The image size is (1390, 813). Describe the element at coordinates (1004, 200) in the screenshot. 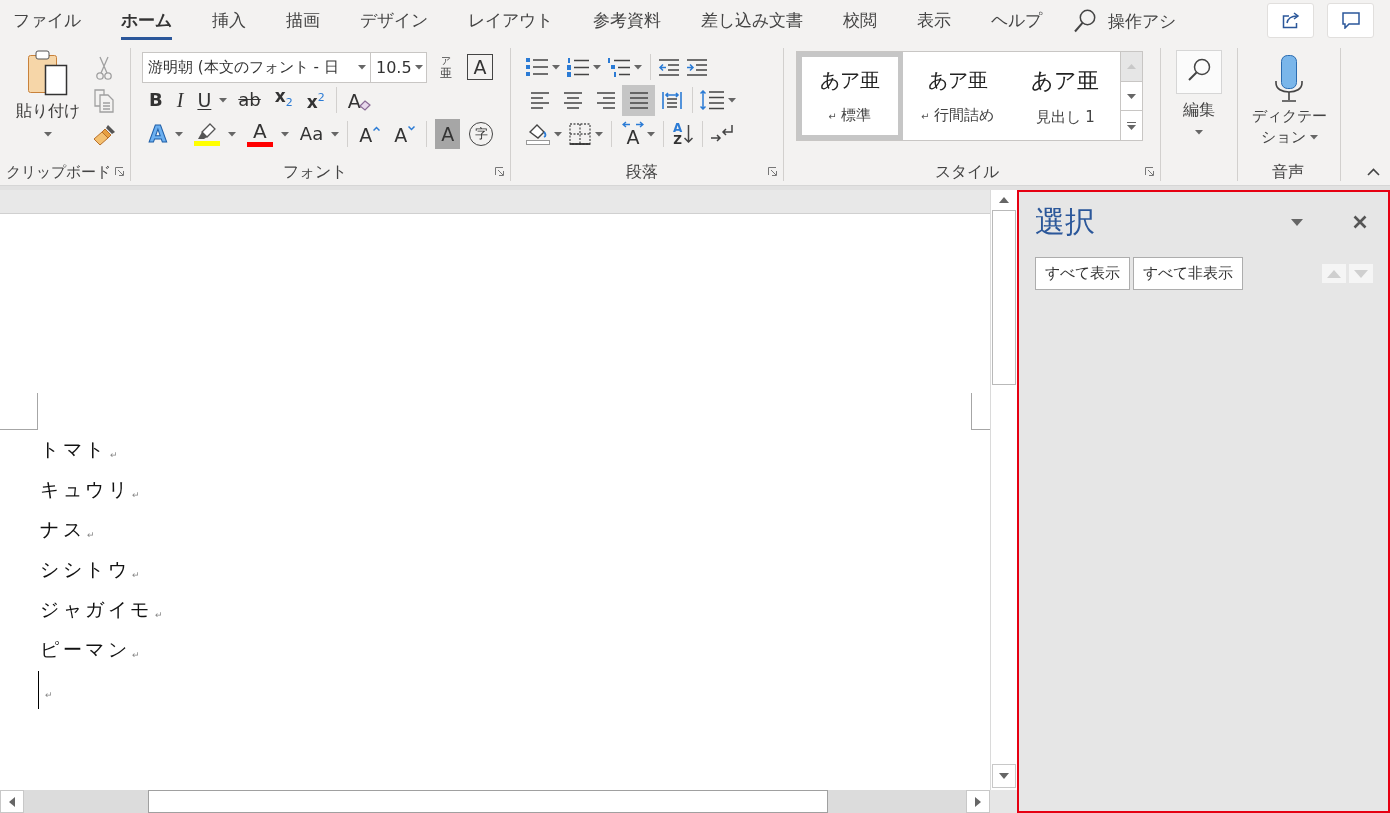

I see `triangle-up-icon` at that location.